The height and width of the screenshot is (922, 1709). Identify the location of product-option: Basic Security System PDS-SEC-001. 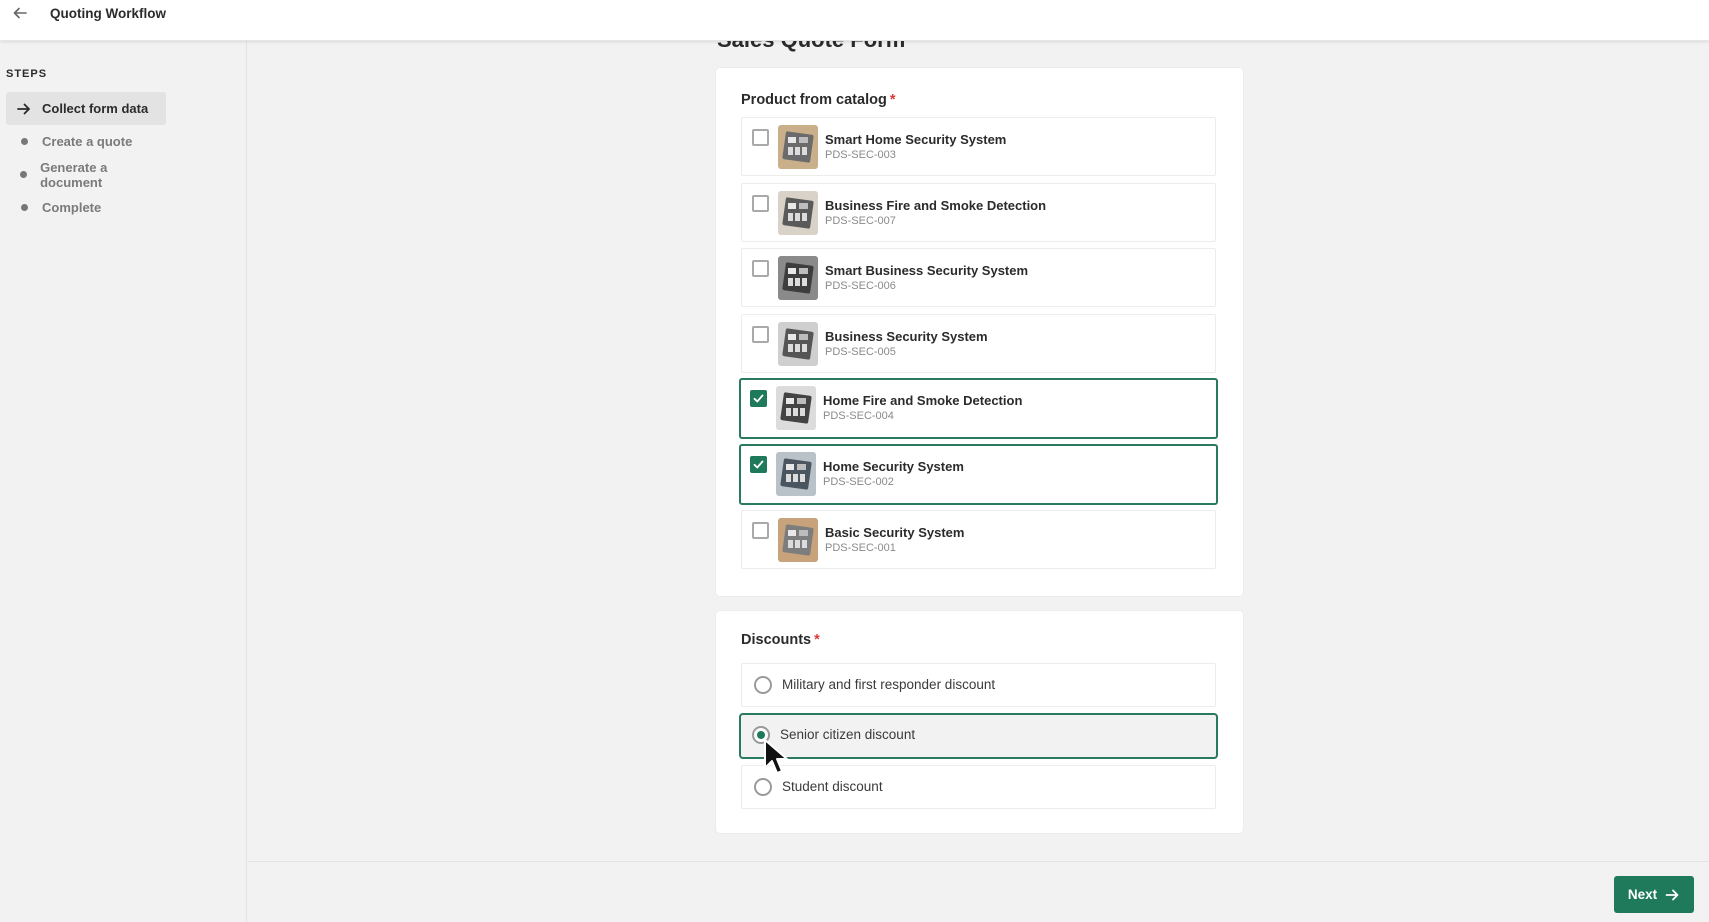
(978, 539).